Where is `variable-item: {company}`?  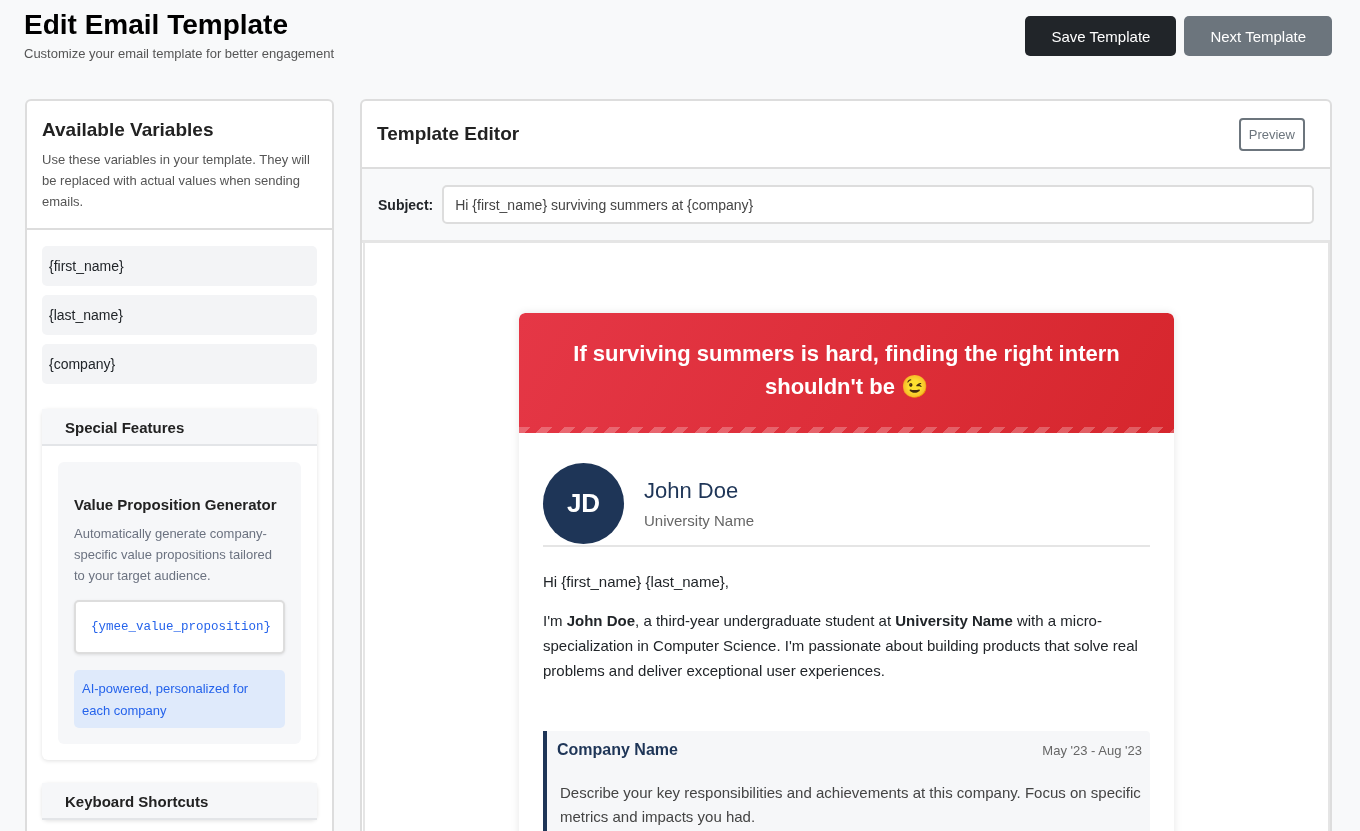 variable-item: {company} is located at coordinates (179, 364).